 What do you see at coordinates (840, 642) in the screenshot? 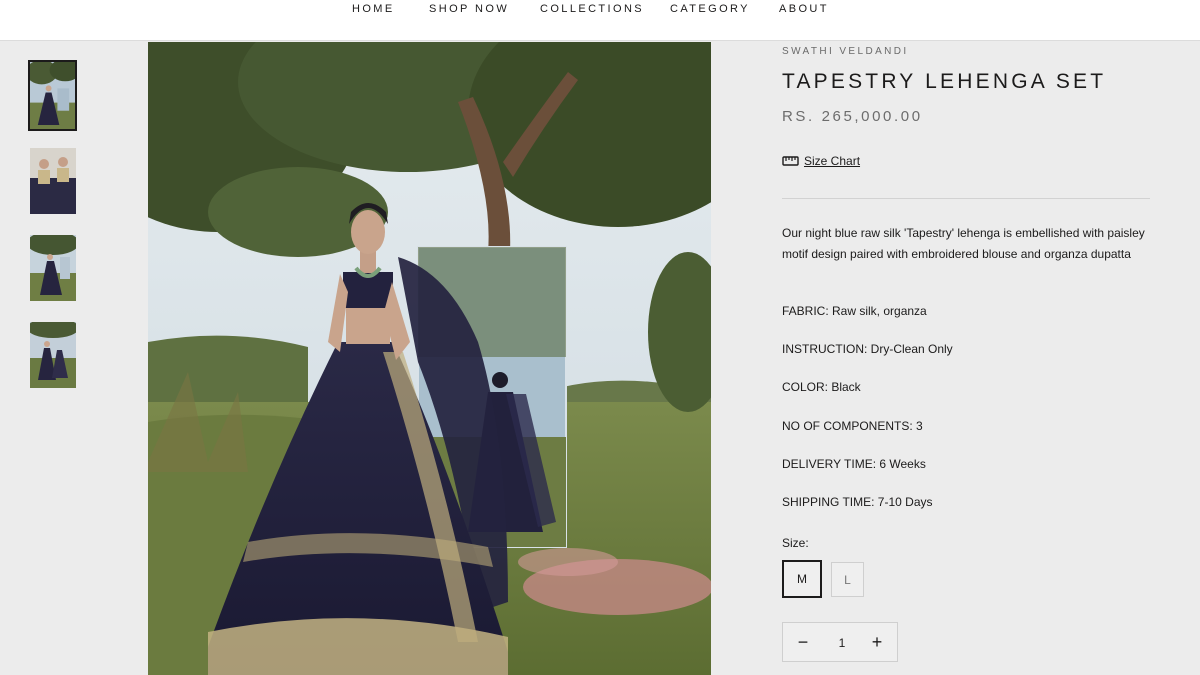
I see `quantity-stepper: − +` at bounding box center [840, 642].